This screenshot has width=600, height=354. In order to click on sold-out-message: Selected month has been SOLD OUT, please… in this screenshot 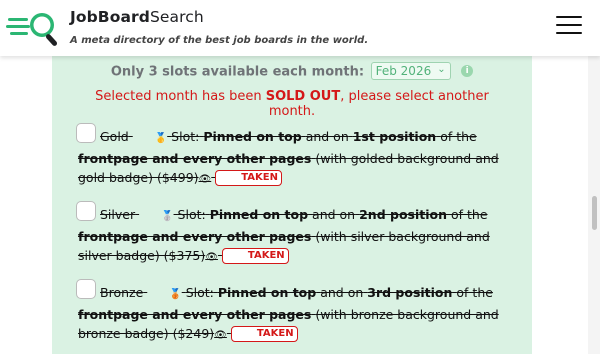, I will do `click(292, 104)`.